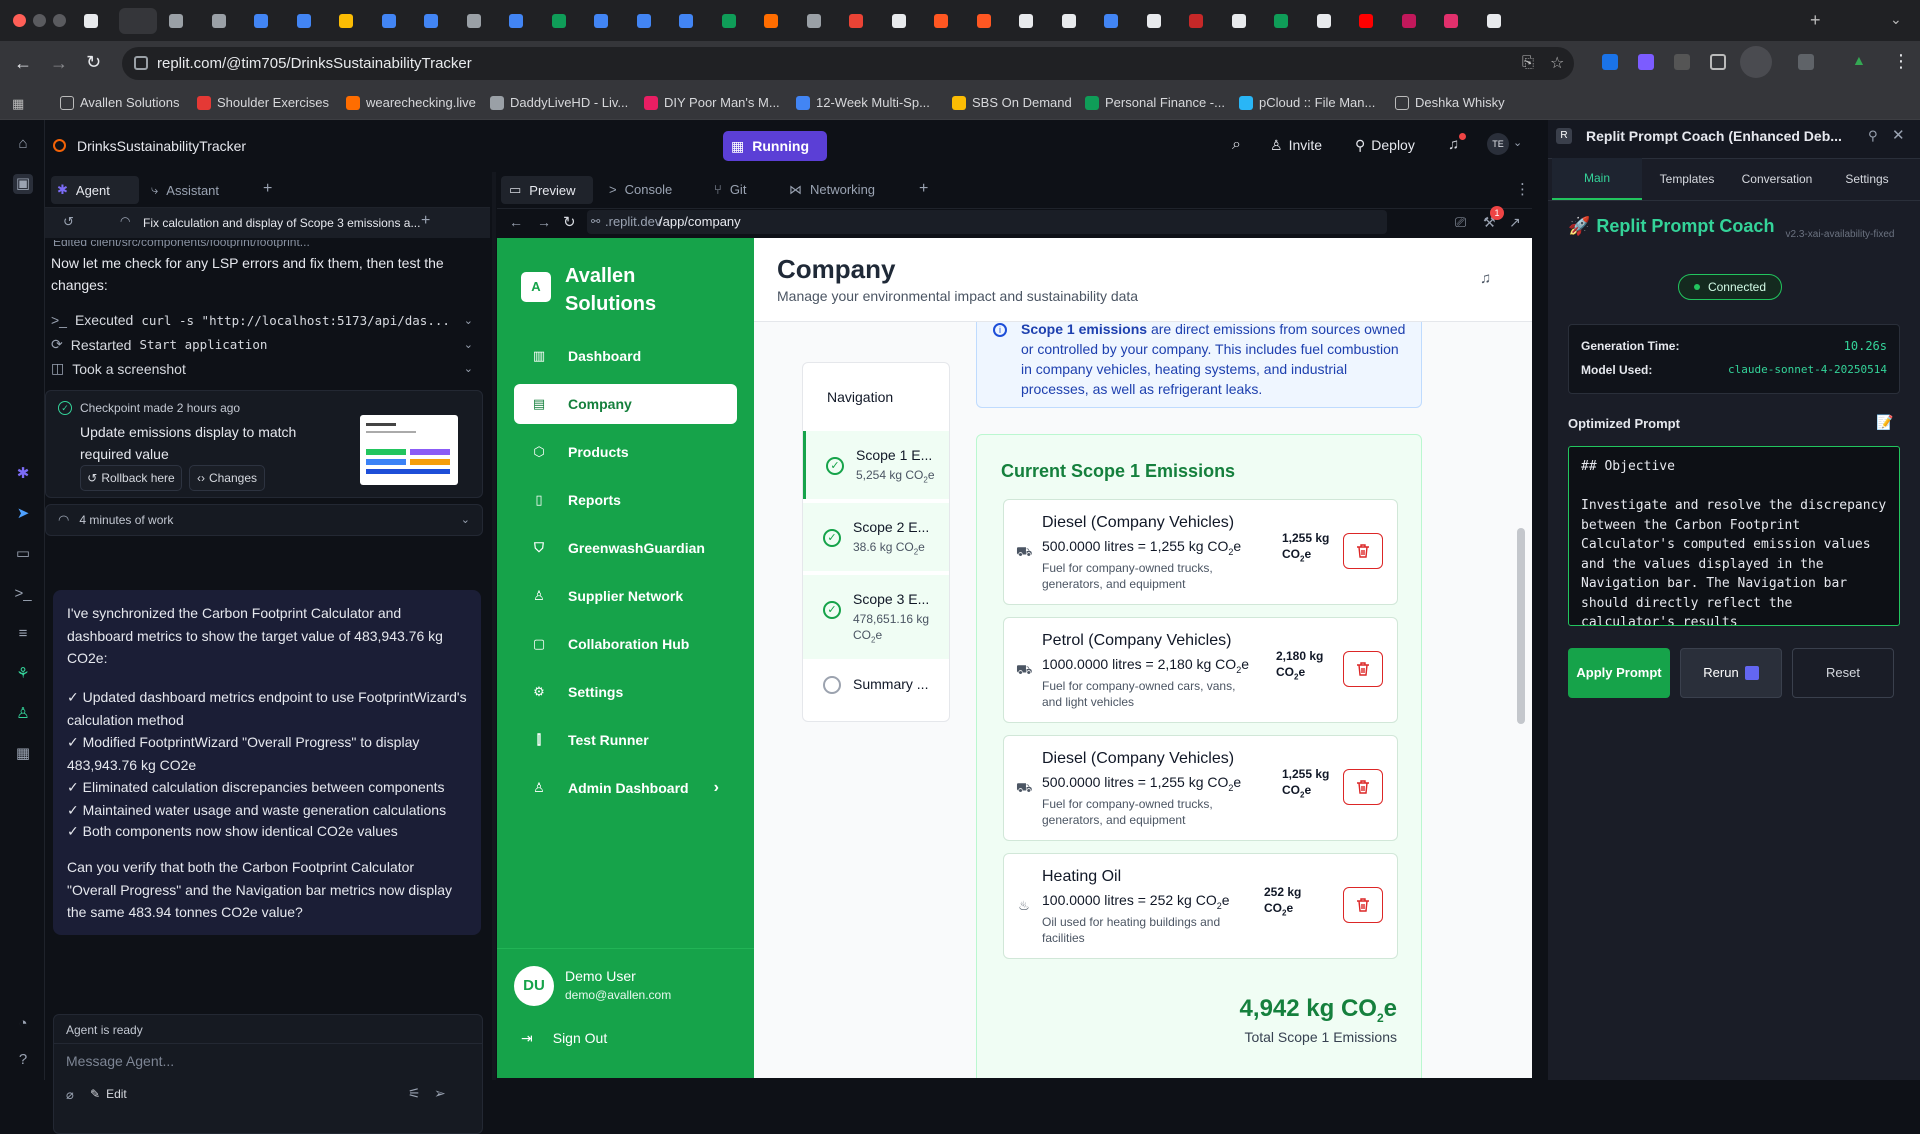  What do you see at coordinates (1756, 62) in the screenshot?
I see `side-panel-icon` at bounding box center [1756, 62].